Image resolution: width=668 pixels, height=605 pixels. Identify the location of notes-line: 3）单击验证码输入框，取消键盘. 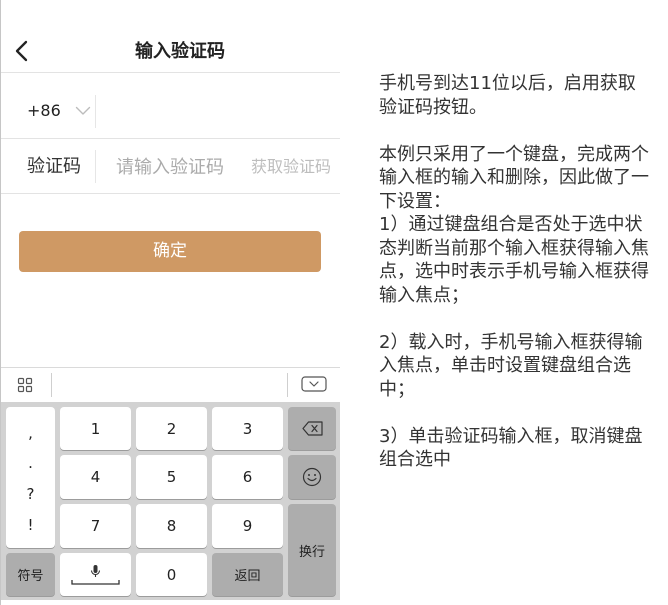
(511, 436).